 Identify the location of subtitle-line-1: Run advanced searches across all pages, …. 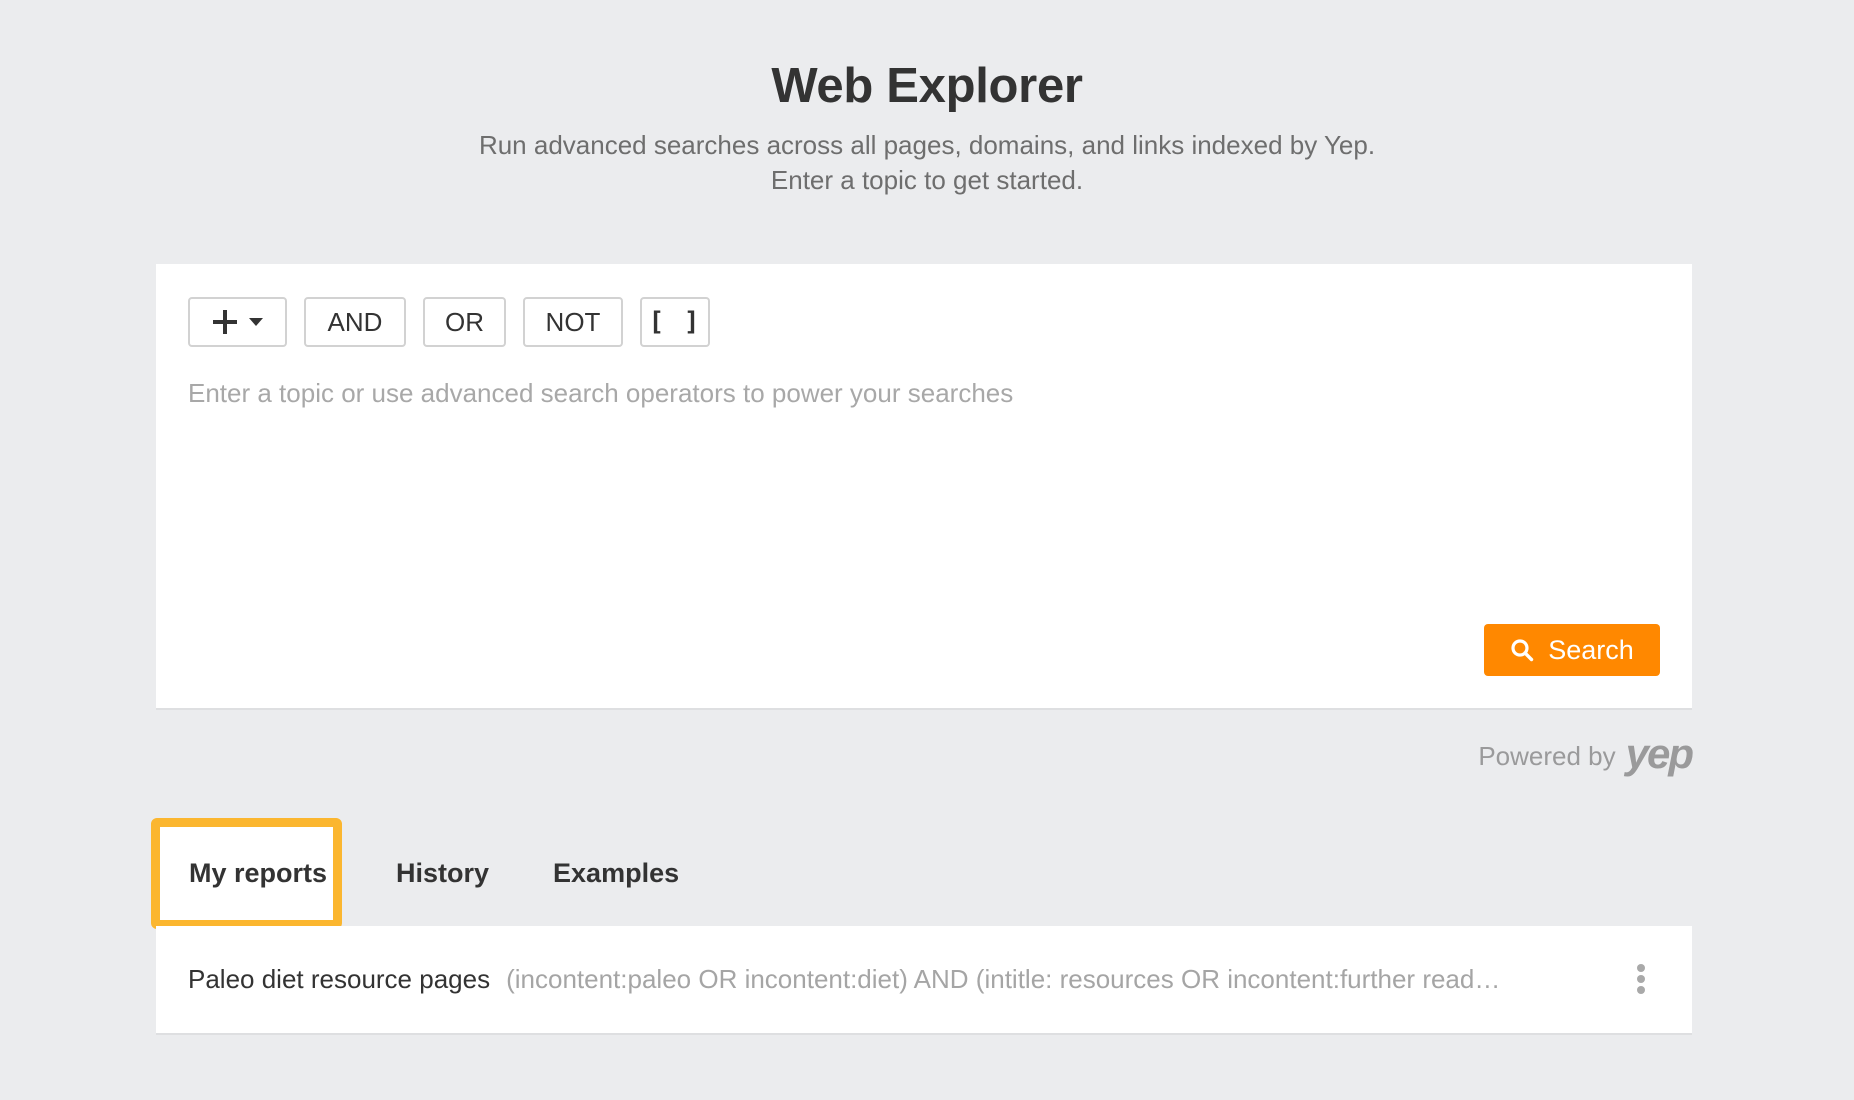
(927, 145).